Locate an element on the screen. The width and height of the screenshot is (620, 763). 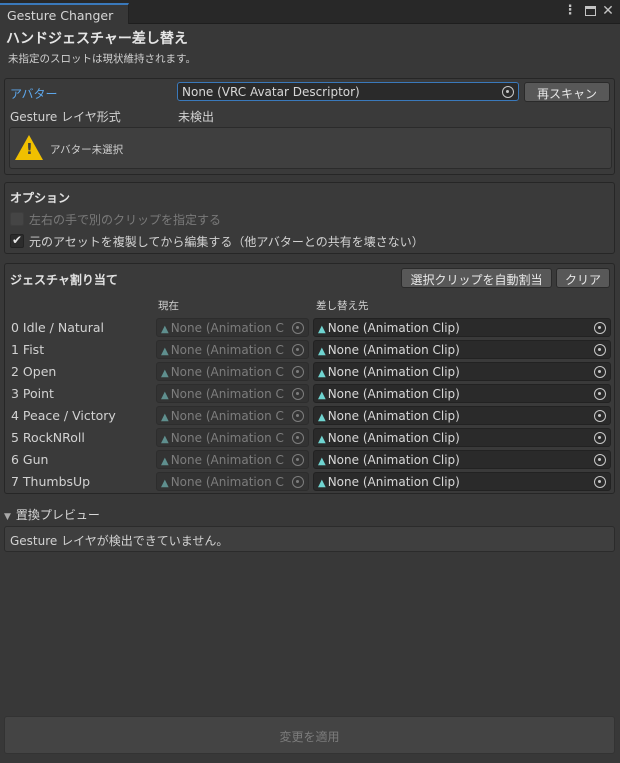
page-title: ハンドジェスチャー差し替え is located at coordinates (97, 39).